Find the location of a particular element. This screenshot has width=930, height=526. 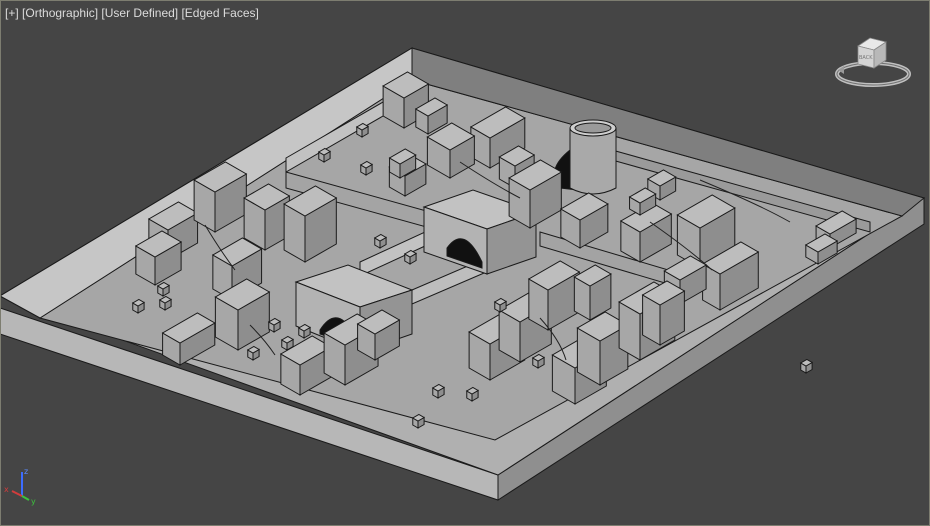

axis-y-label: y is located at coordinates (33, 501).